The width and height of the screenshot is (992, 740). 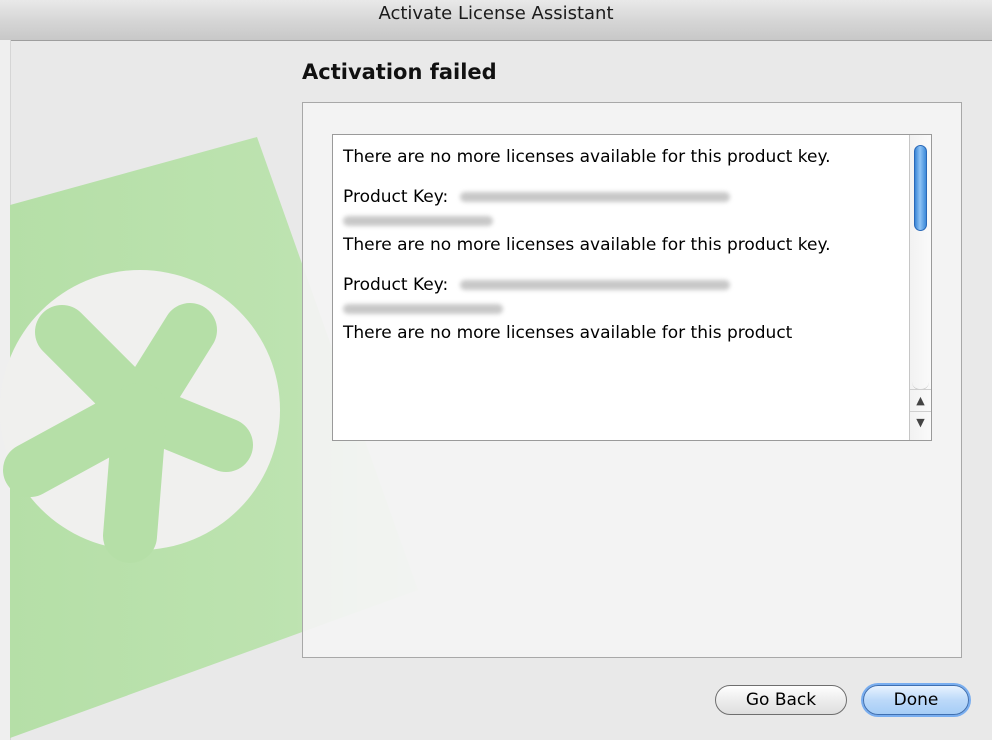 I want to click on title-bar: Activate License Assistant, so click(x=496, y=20).